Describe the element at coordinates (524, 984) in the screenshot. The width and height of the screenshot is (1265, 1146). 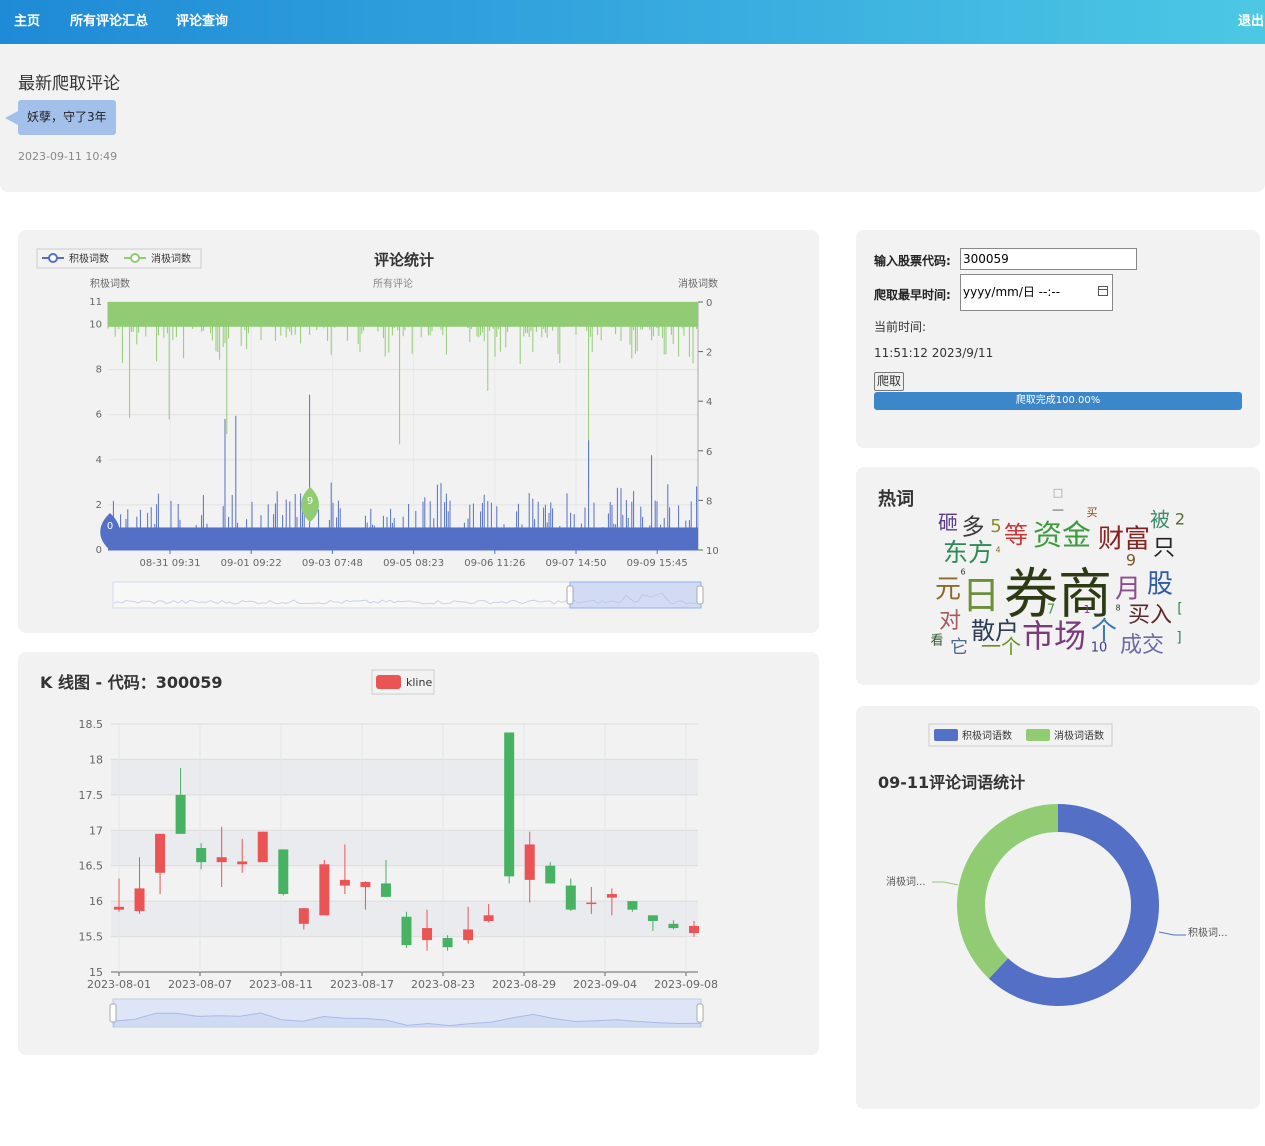
I see `kline-x-tick-label: 2023-08-29` at that location.